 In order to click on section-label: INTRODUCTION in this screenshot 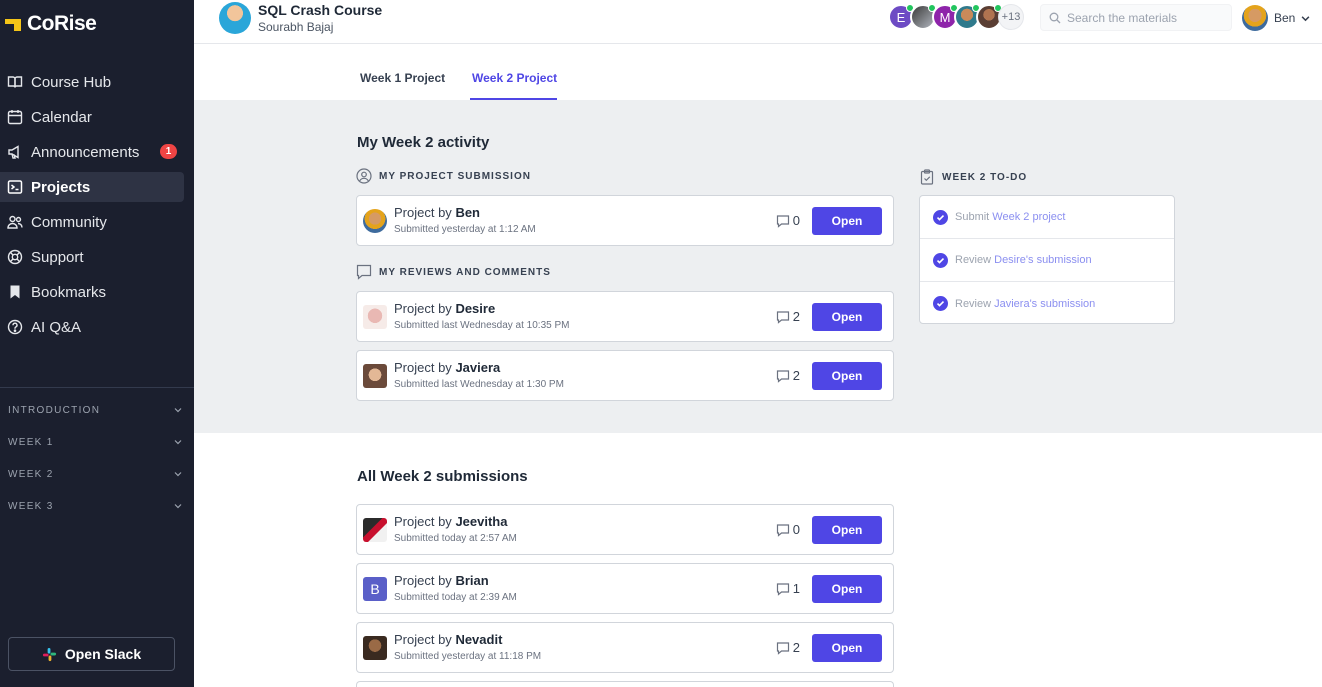, I will do `click(54, 410)`.